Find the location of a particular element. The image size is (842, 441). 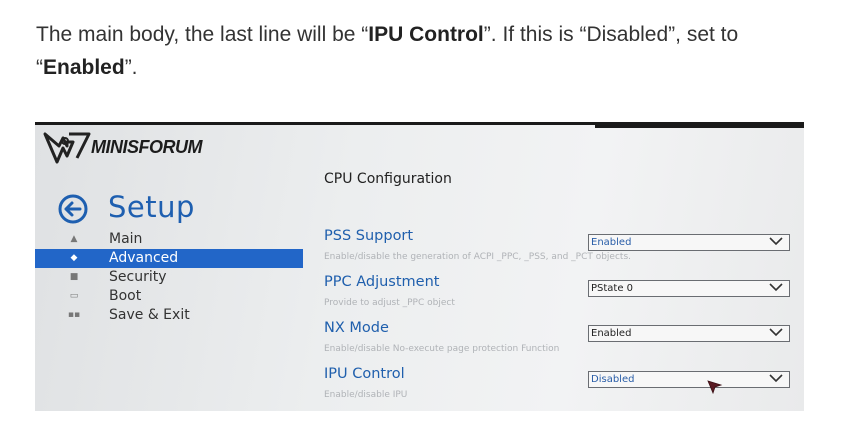

nav-label-advanced: Advanced is located at coordinates (144, 258).